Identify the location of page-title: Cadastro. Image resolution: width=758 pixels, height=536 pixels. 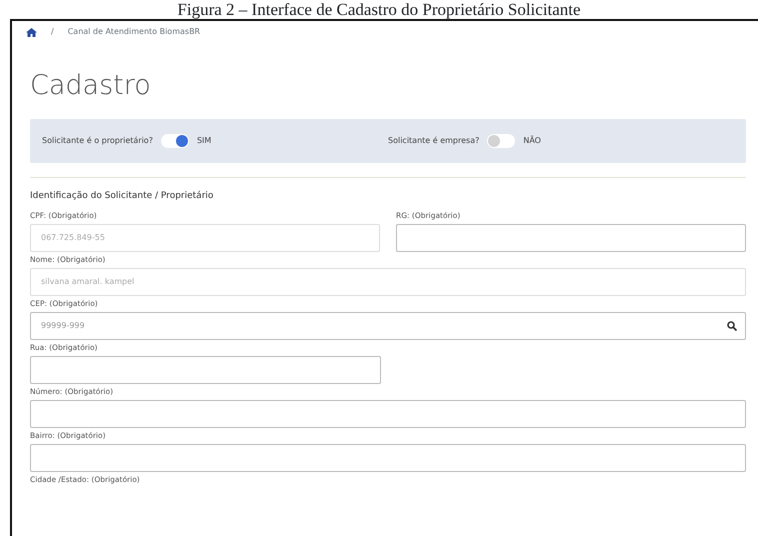
(91, 86).